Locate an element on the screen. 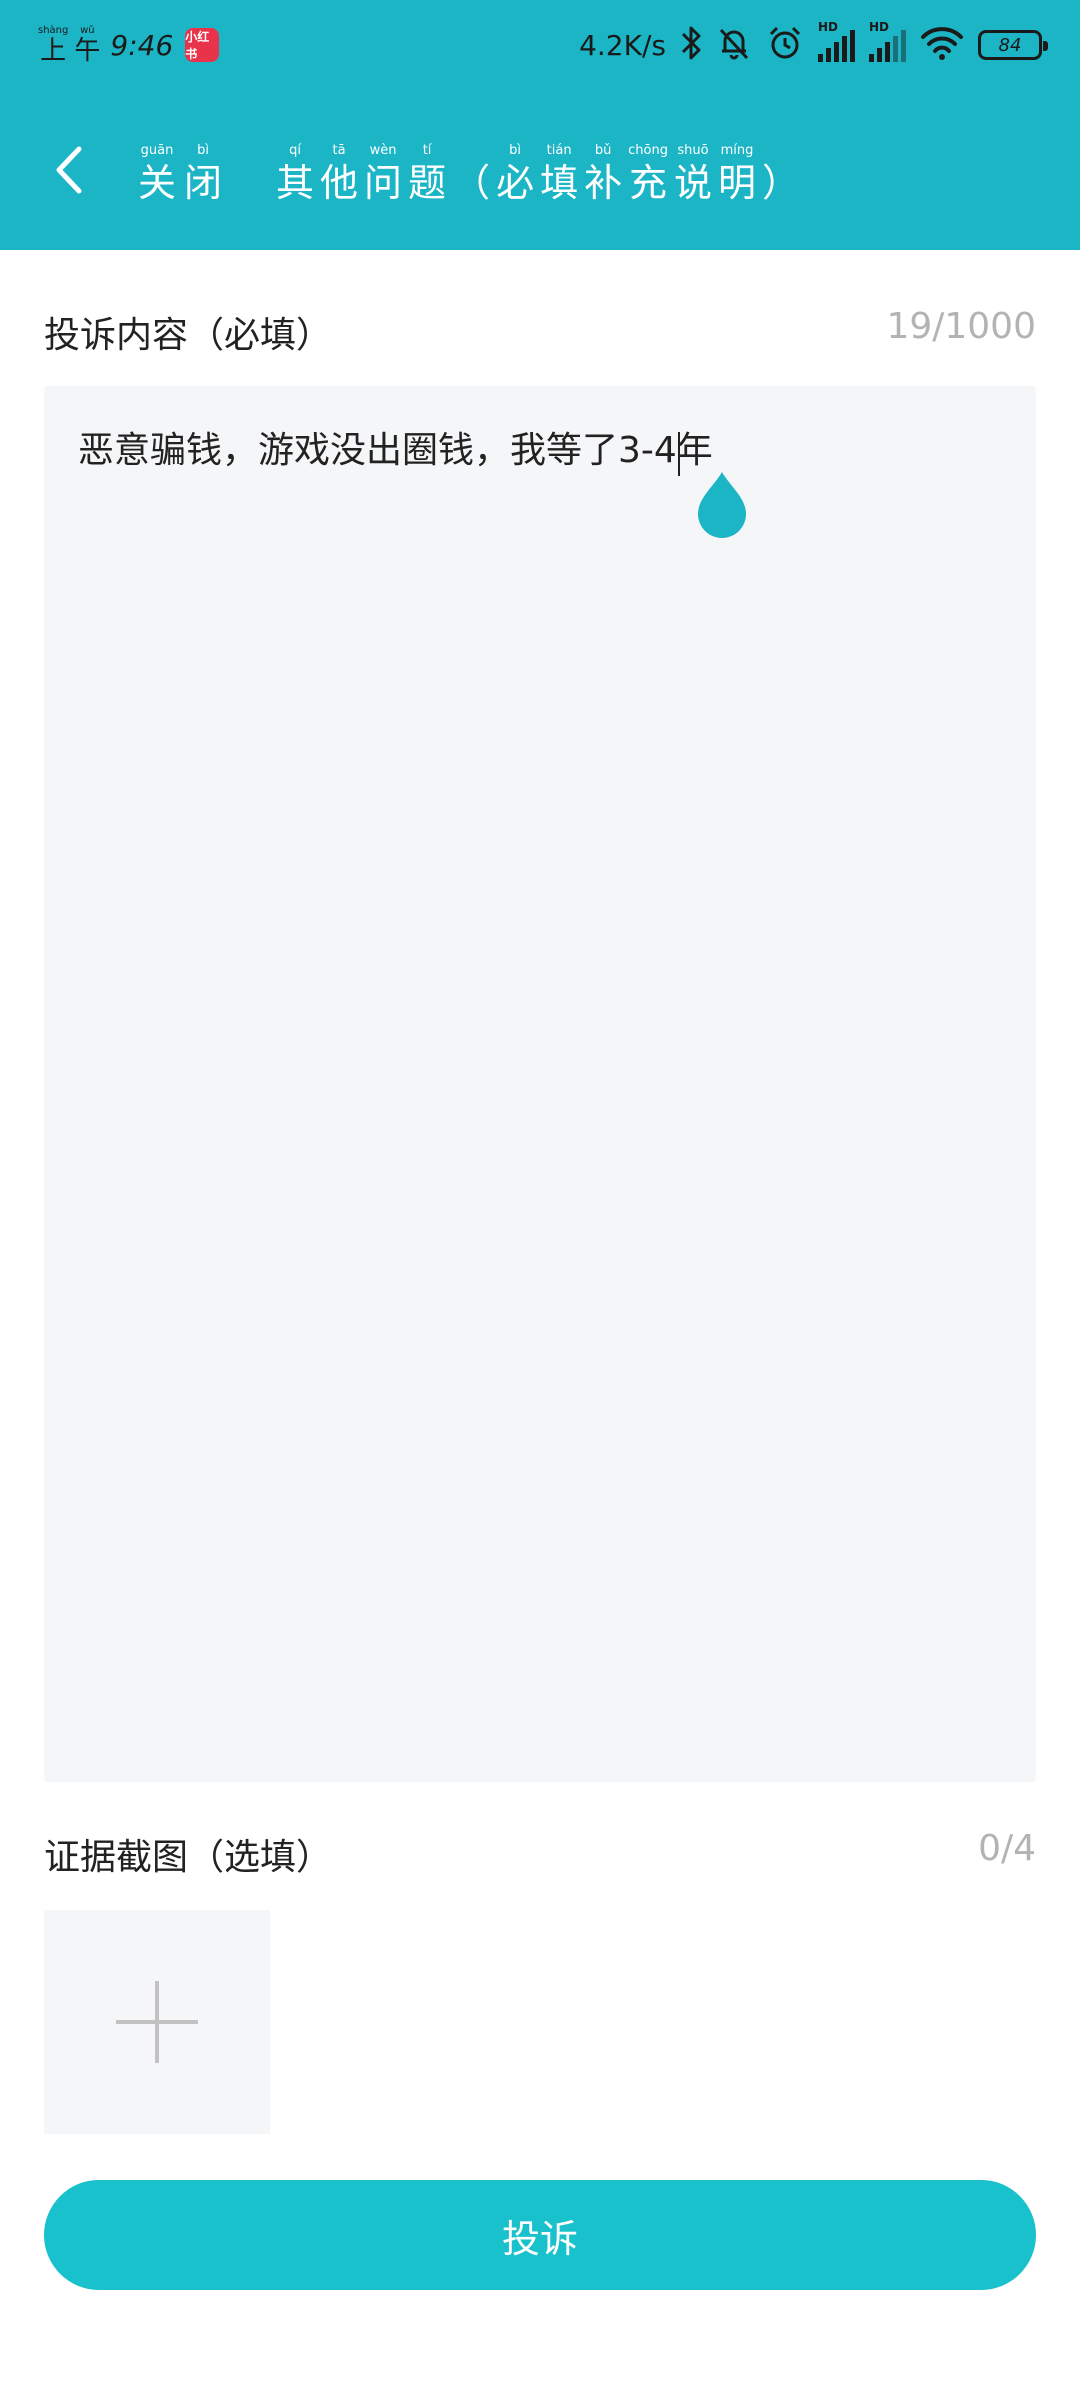 The width and height of the screenshot is (1080, 2400). close-char-2: bì 闭 is located at coordinates (203, 173).